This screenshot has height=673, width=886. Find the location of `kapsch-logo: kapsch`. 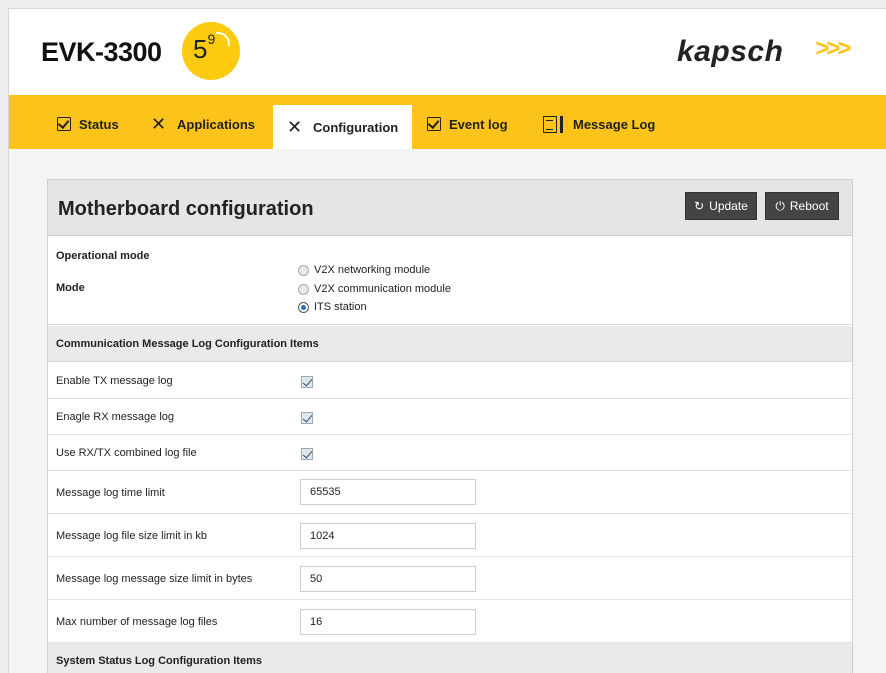

kapsch-logo: kapsch is located at coordinates (730, 51).